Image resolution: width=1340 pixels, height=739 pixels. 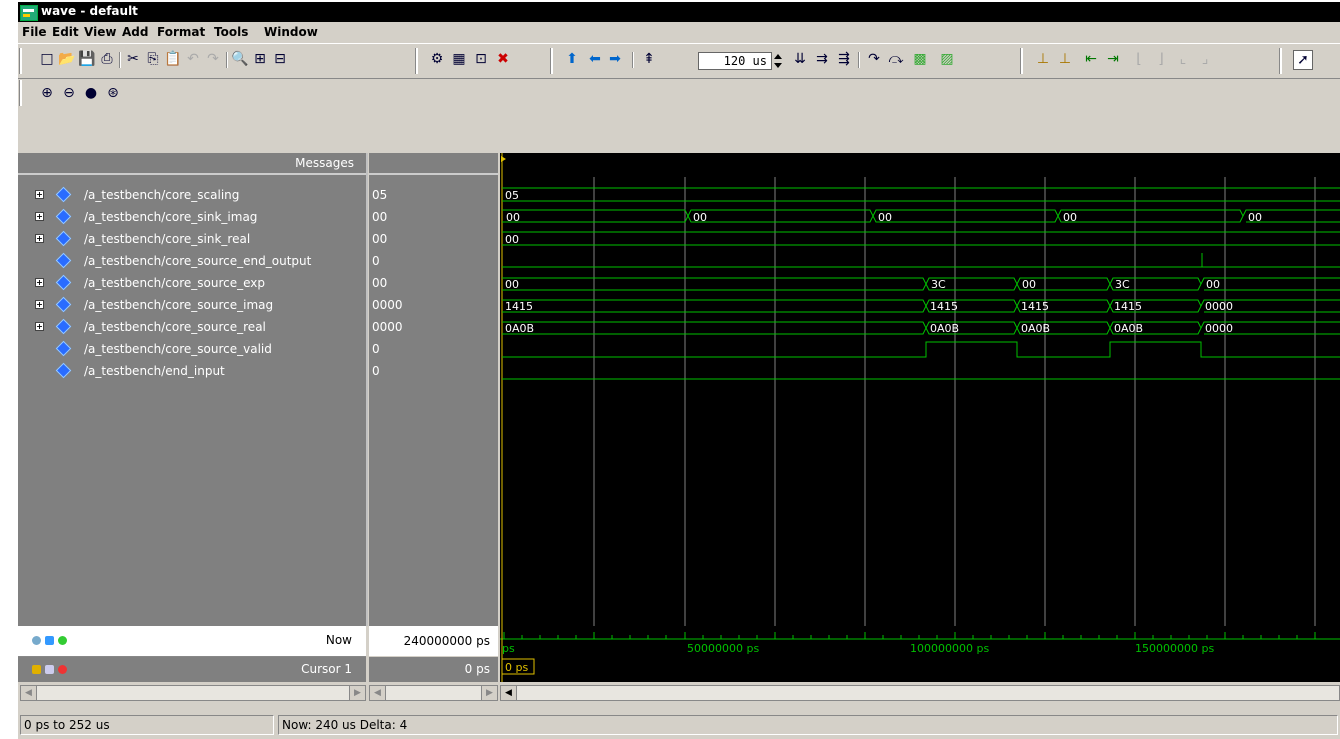 What do you see at coordinates (1122, 284) in the screenshot?
I see `wave-label: 3C` at bounding box center [1122, 284].